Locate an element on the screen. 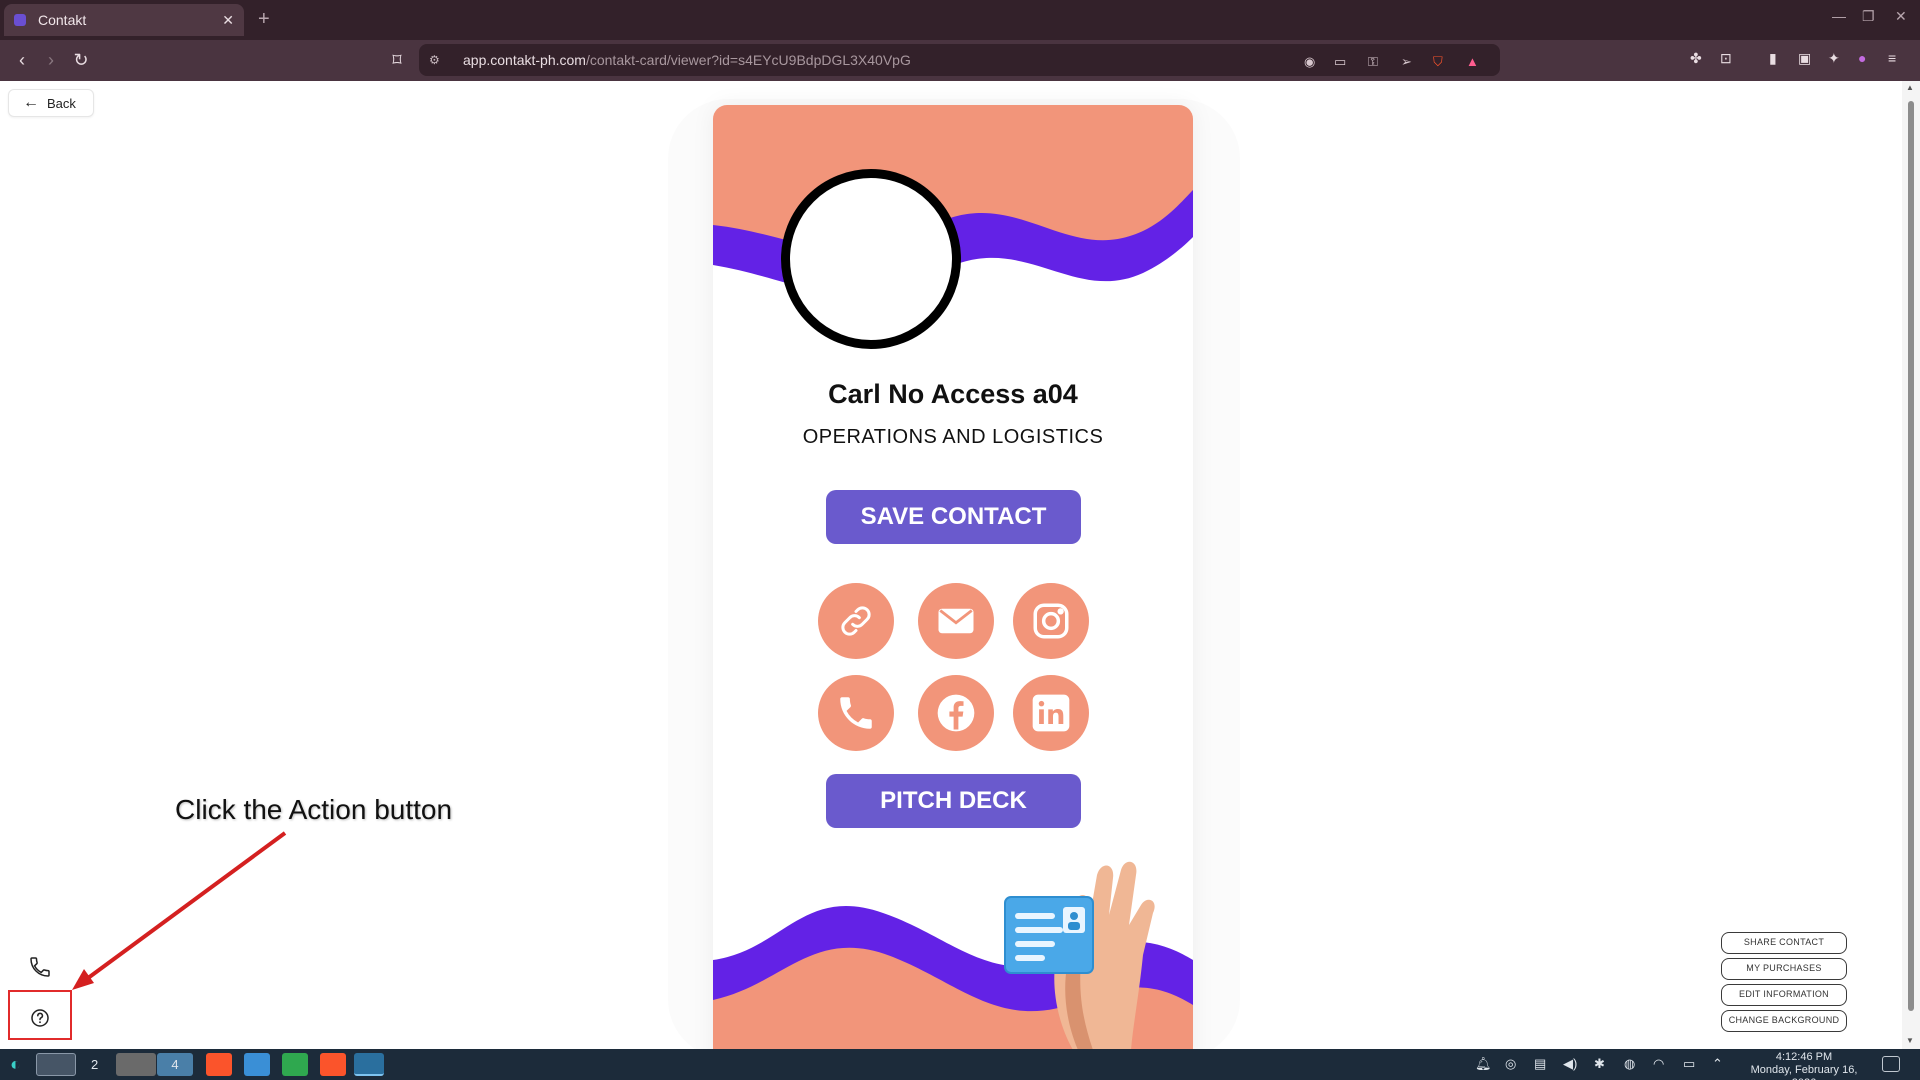  brave-browser-2-icon is located at coordinates (333, 1064).